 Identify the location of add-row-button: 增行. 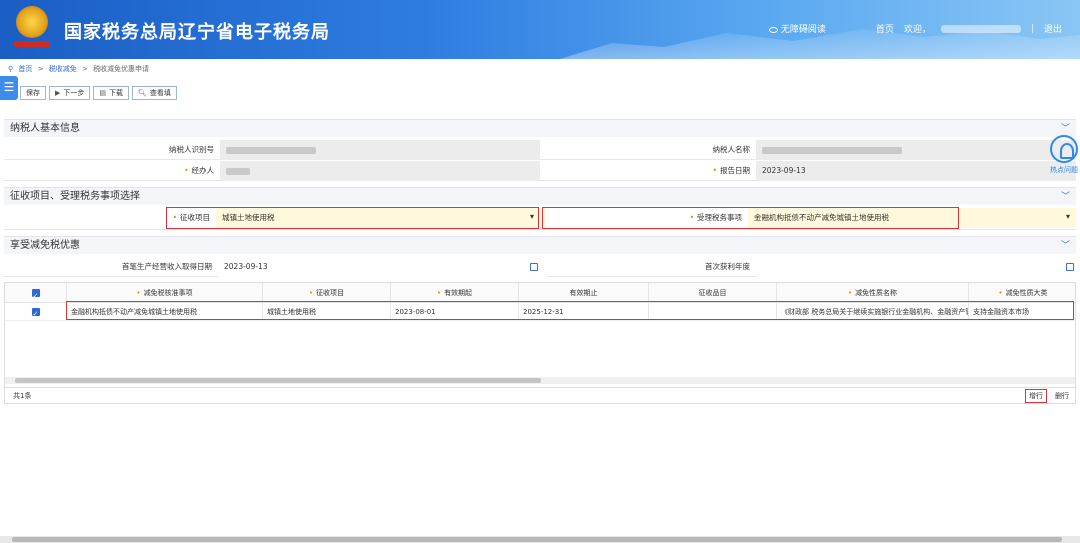
(1036, 396).